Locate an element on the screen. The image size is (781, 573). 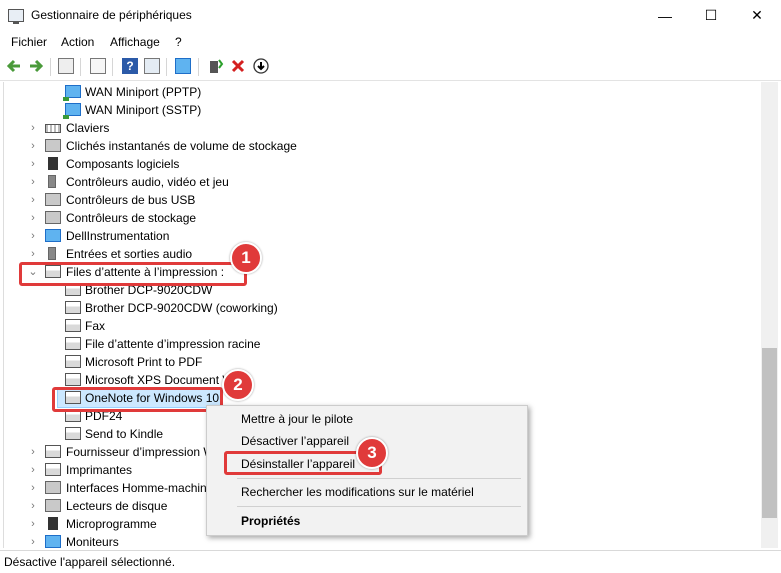
disk-drive-icon is located at coordinates (53, 505).